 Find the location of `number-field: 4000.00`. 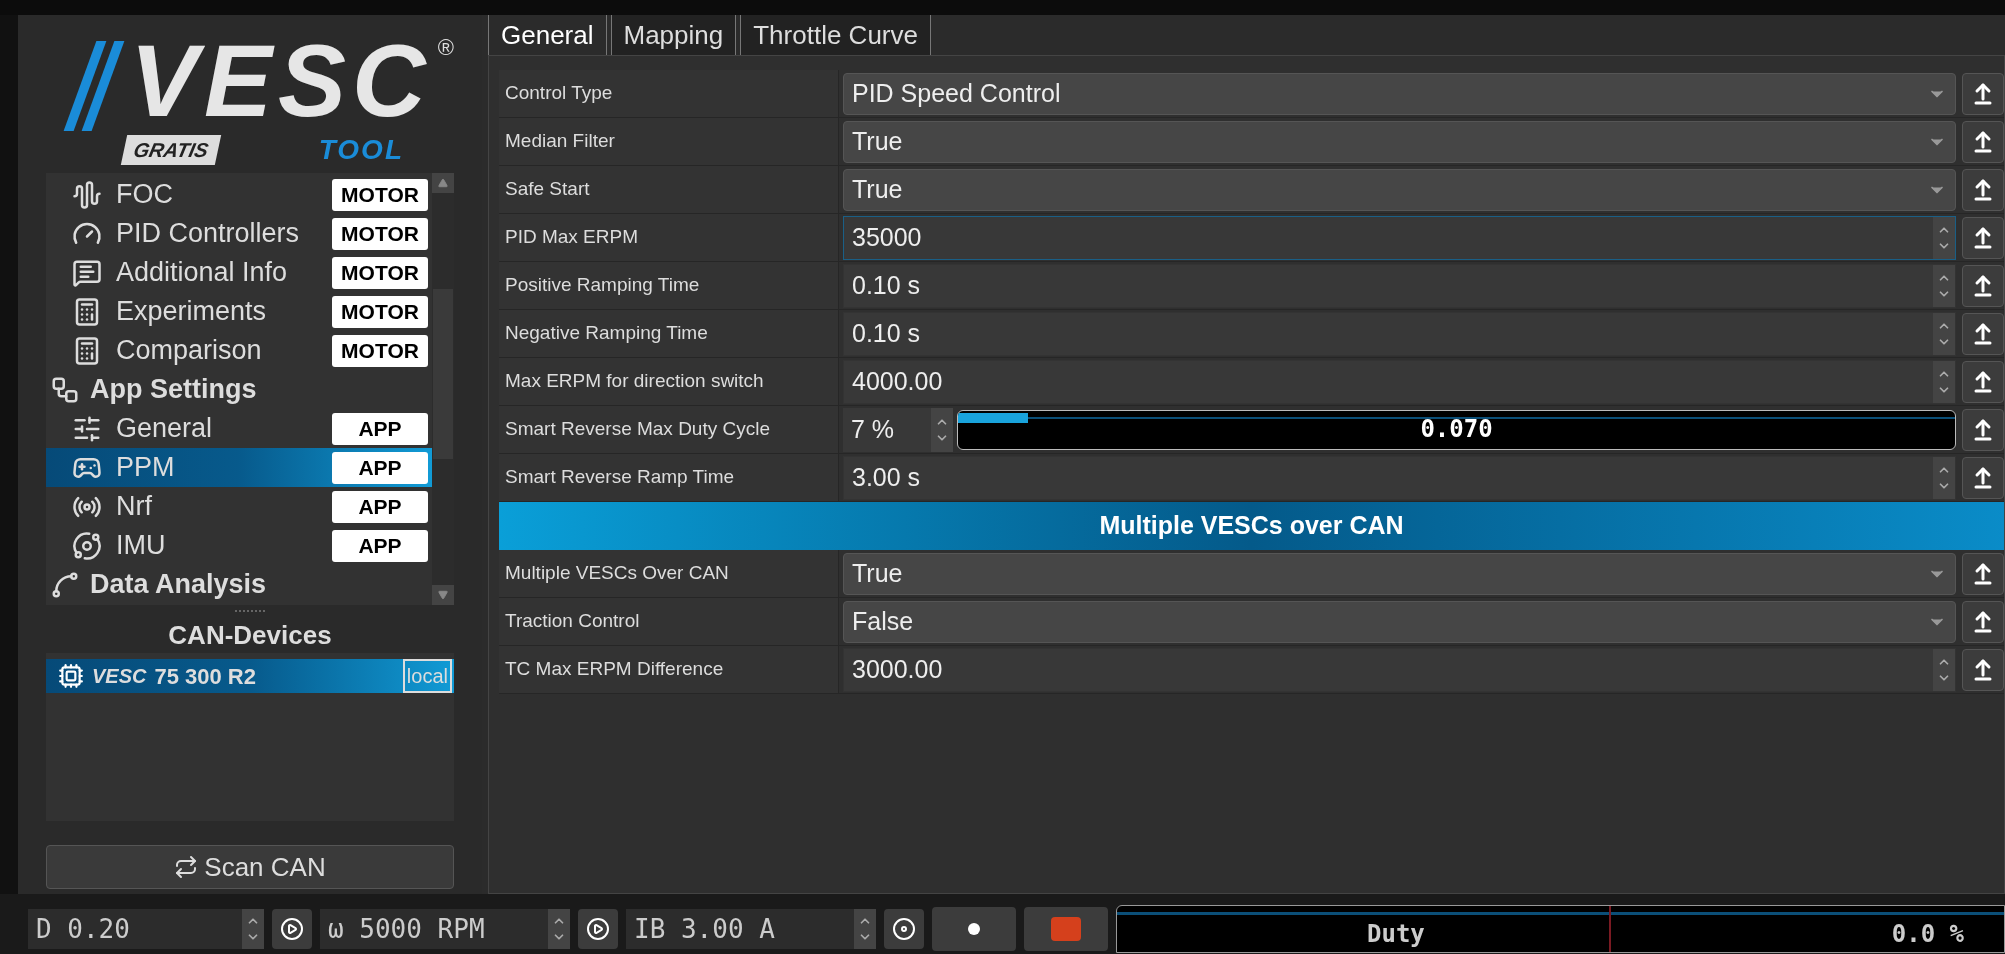

number-field: 4000.00 is located at coordinates (1399, 381).